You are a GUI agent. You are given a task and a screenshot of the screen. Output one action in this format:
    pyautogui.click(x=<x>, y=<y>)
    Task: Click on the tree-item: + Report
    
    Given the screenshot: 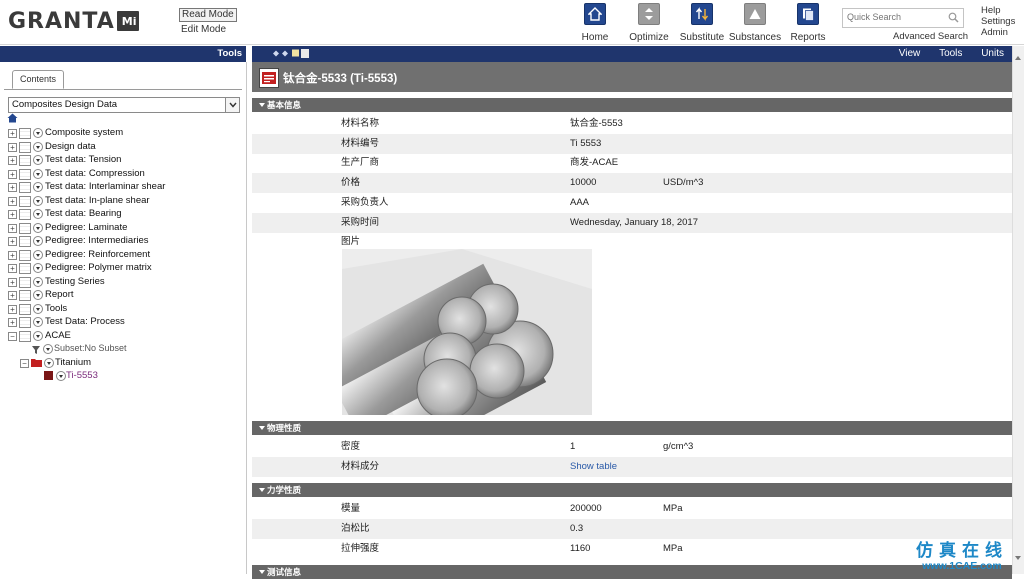 What is the action you would take?
    pyautogui.click(x=123, y=295)
    